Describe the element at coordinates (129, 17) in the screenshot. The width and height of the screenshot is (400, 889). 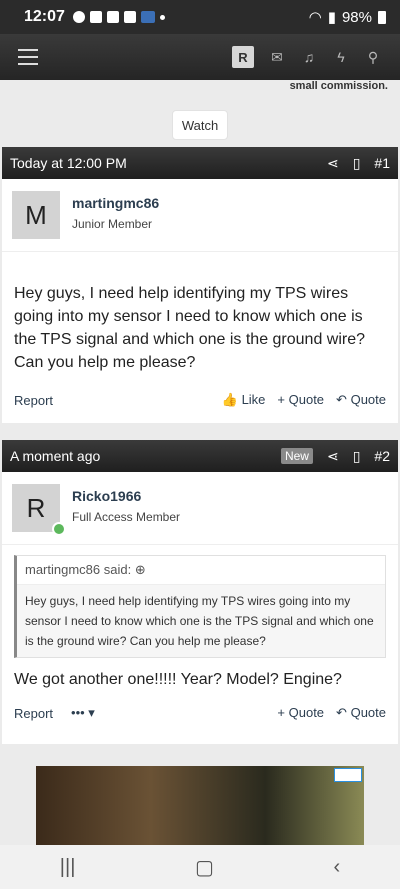
I see `app-icon` at that location.